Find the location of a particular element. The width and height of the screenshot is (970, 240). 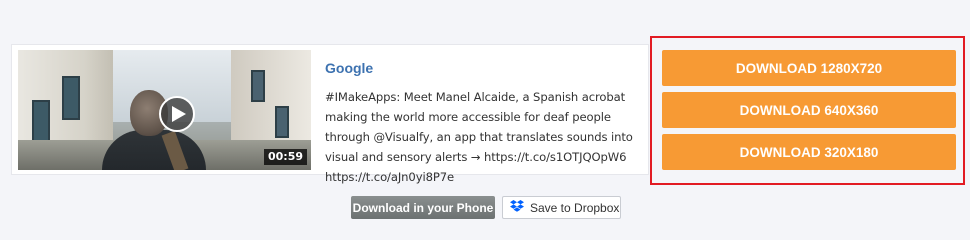

download-1280x720-button: DOWNLOAD 1280X720 is located at coordinates (809, 68).